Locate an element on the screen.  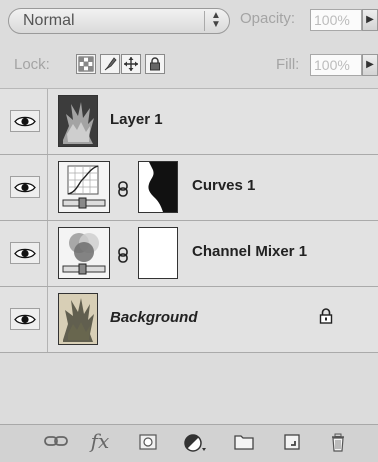
blend-mode-stepper-icon: ▲ ▼ is located at coordinates (215, 21).